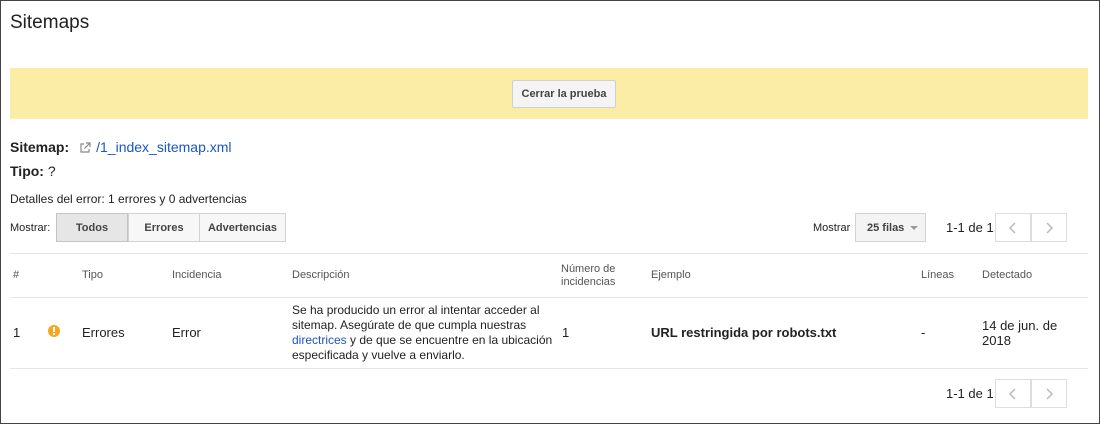 Image resolution: width=1100 pixels, height=424 pixels. Describe the element at coordinates (242, 227) in the screenshot. I see `filter-warnings-button: Advertencias` at that location.